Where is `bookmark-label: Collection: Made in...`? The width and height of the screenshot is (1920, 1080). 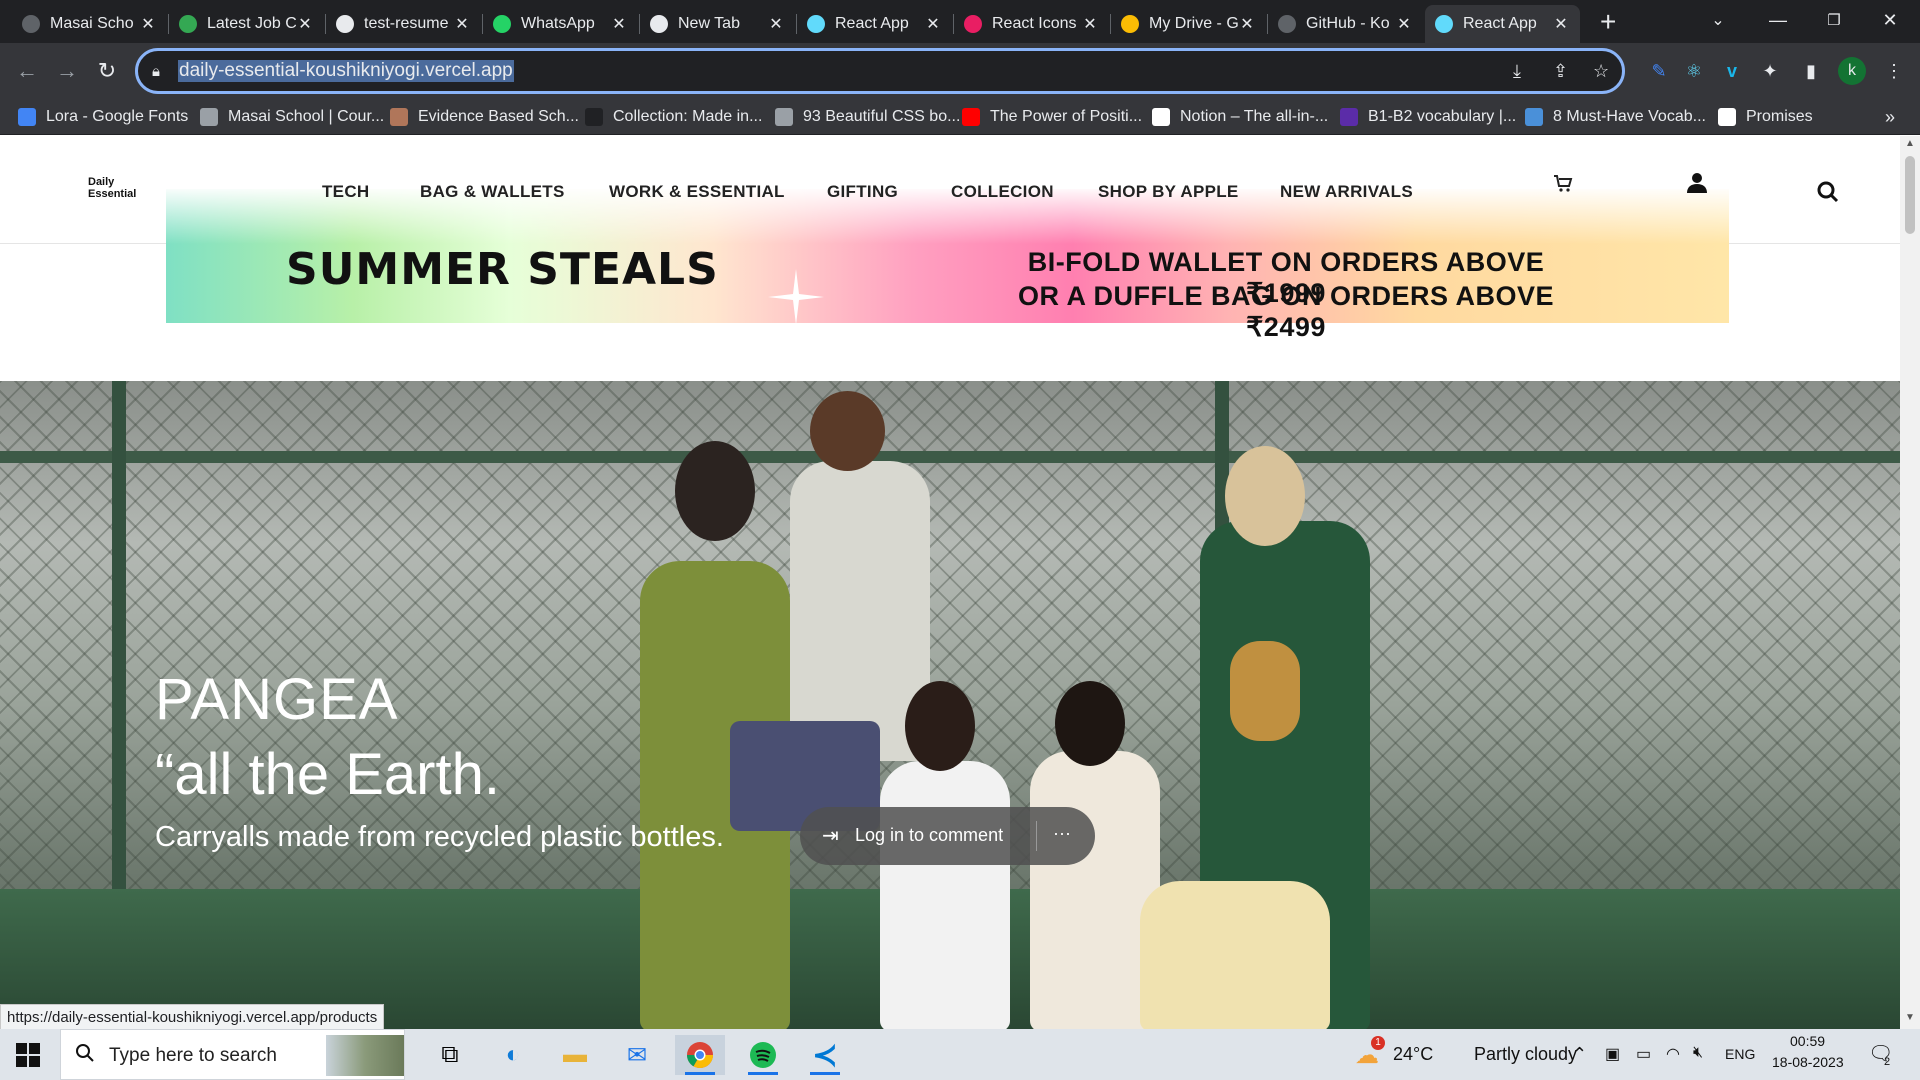
bookmark-label: Collection: Made in... is located at coordinates (688, 116).